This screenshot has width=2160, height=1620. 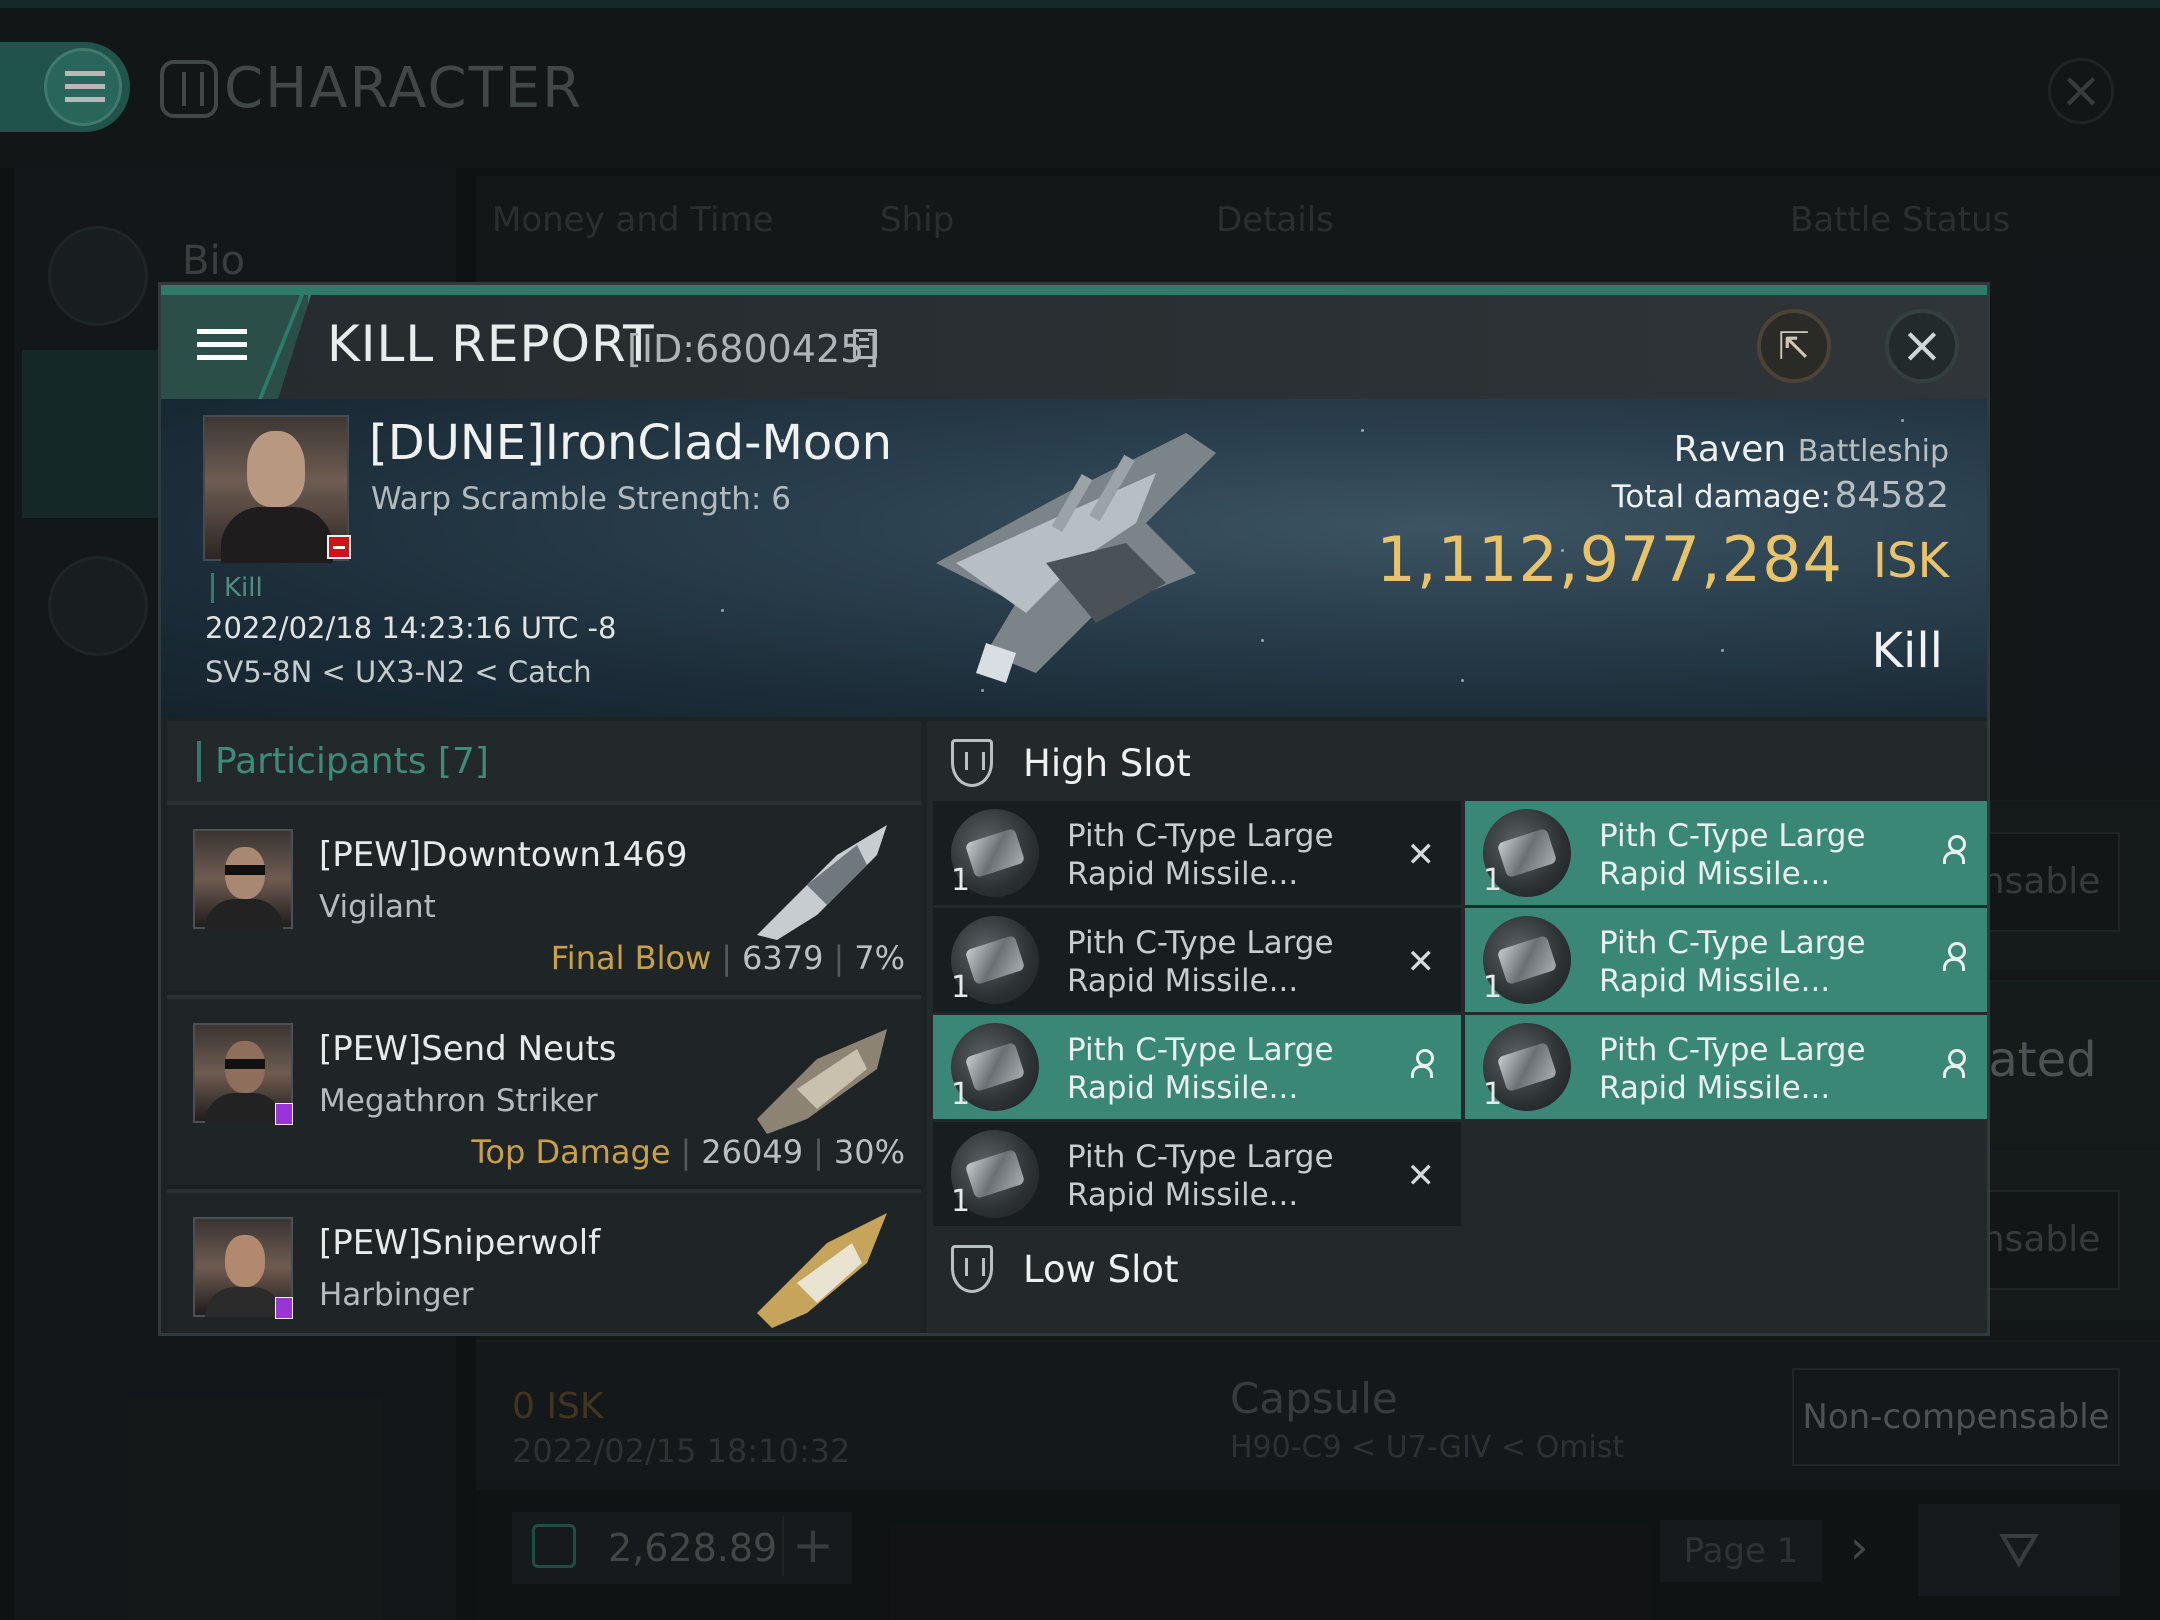 I want to click on high-slot-icon, so click(x=972, y=763).